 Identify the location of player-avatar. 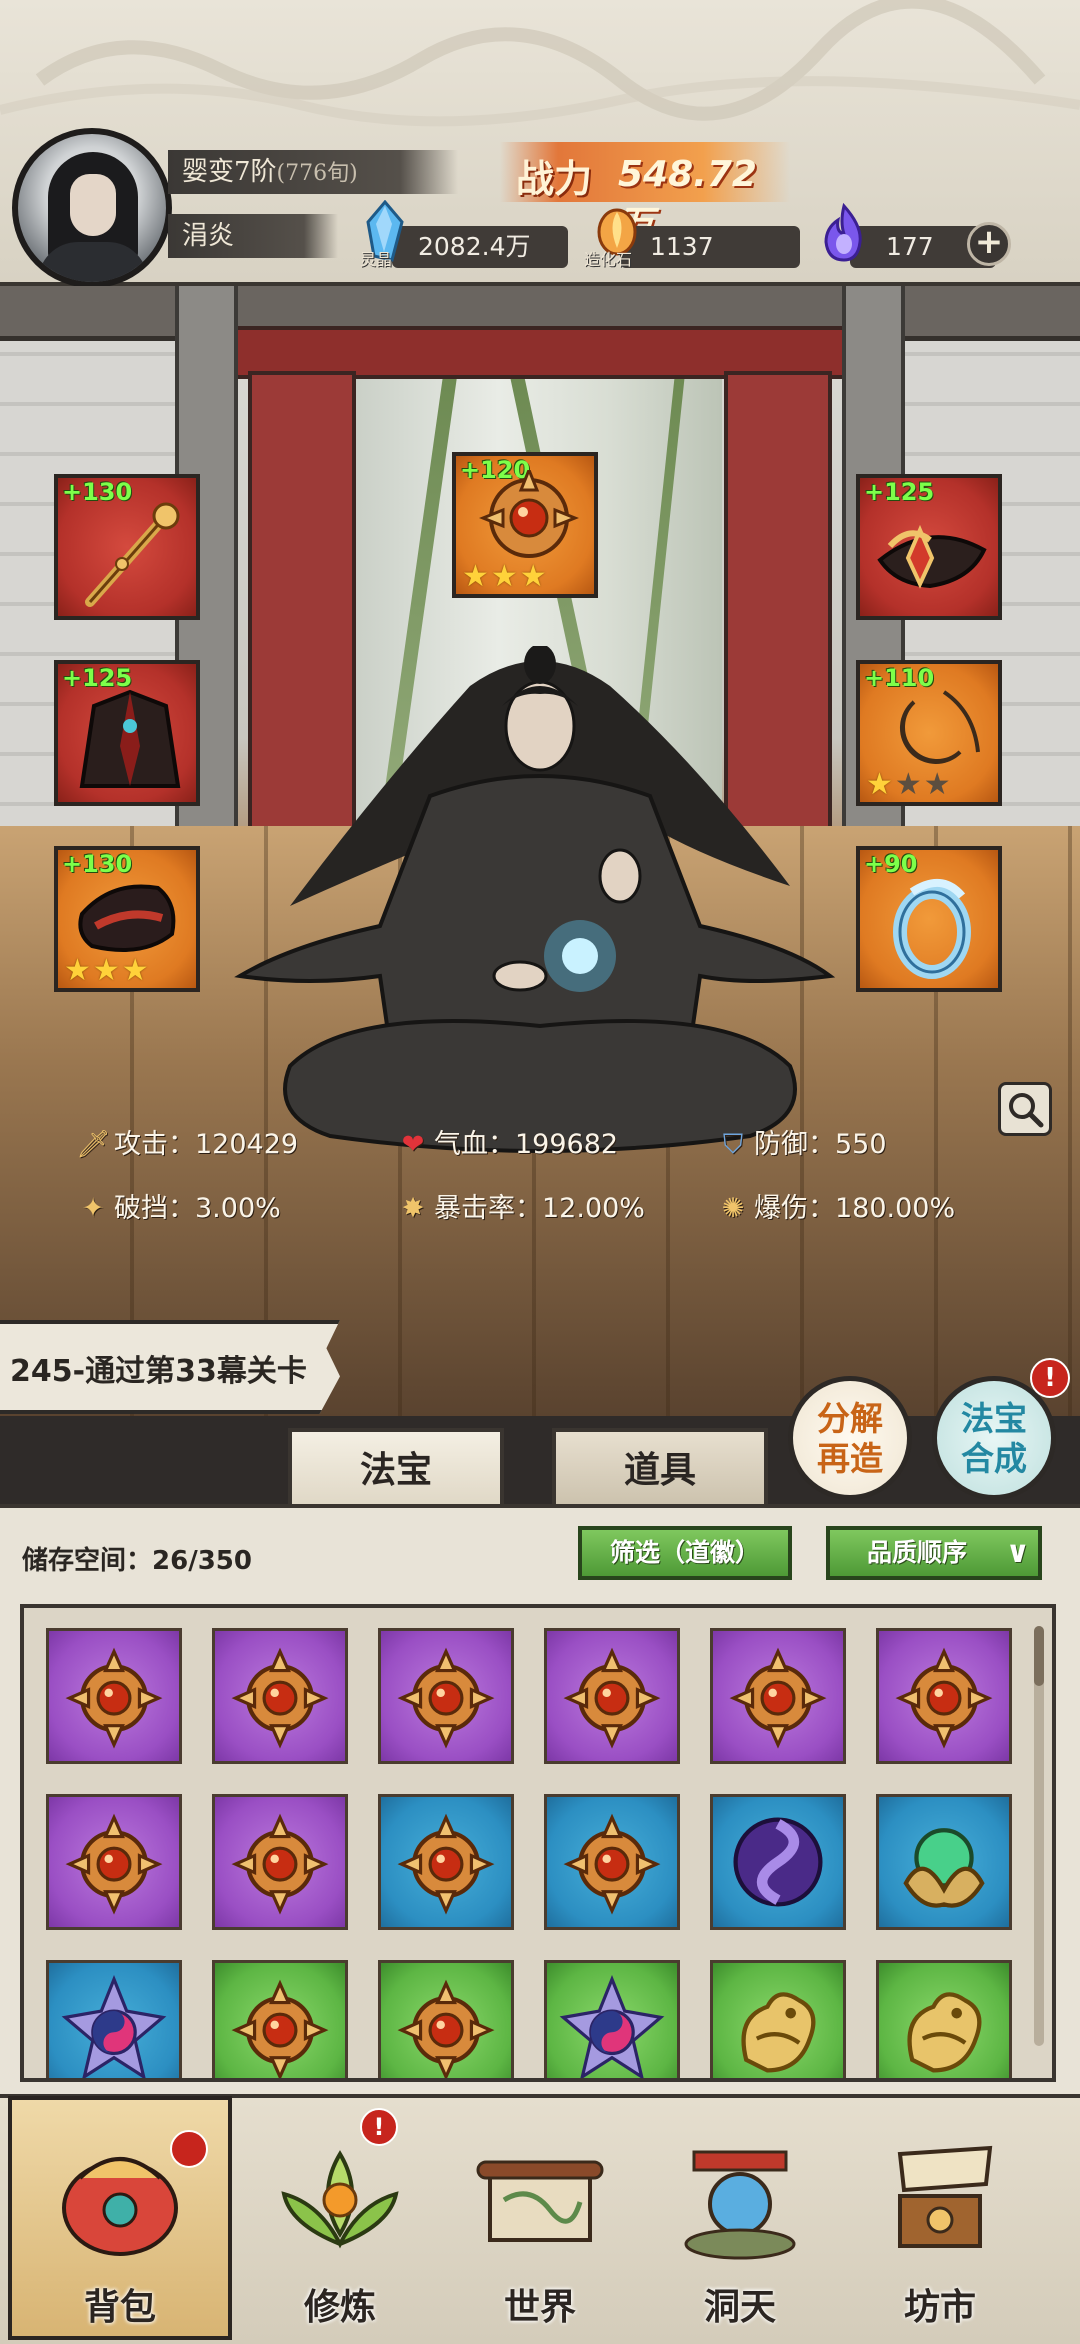
(92, 208).